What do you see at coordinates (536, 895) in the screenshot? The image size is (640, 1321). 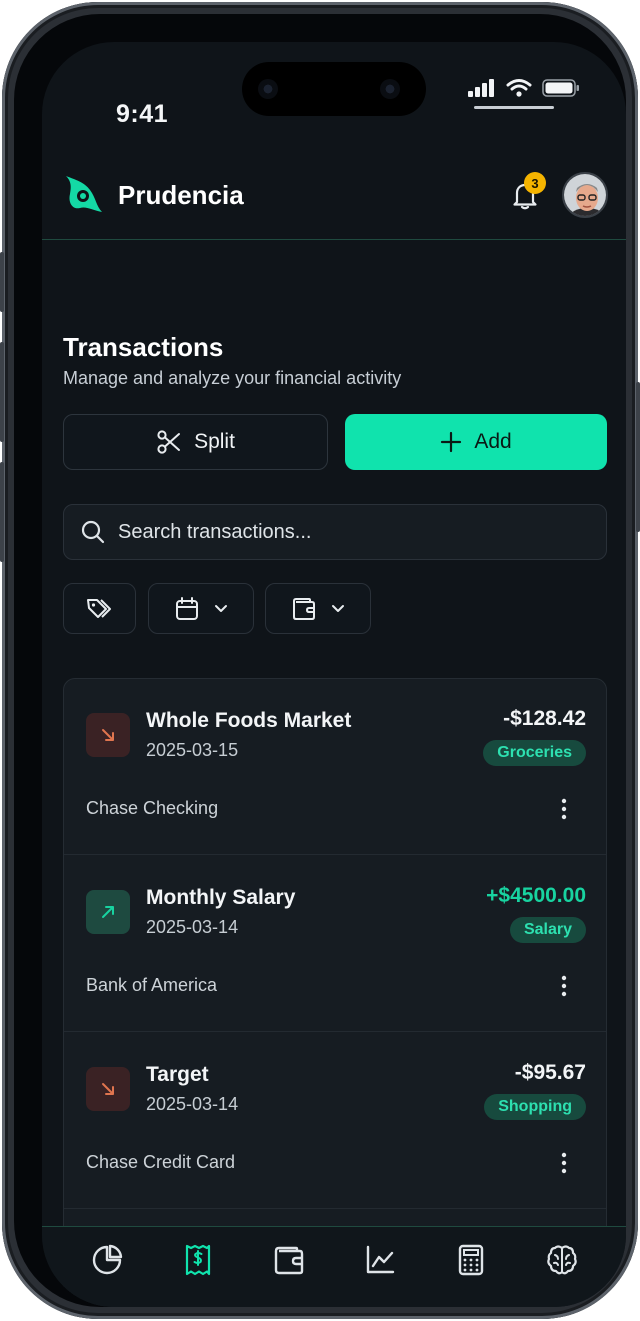 I see `transaction-amount: +$4500.00` at bounding box center [536, 895].